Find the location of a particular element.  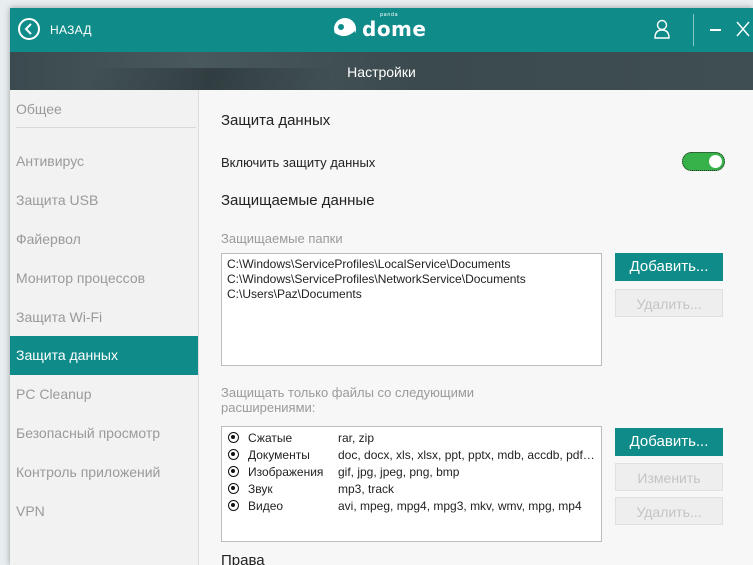

enable-data-protection-label: Включить защиту данных is located at coordinates (298, 162).